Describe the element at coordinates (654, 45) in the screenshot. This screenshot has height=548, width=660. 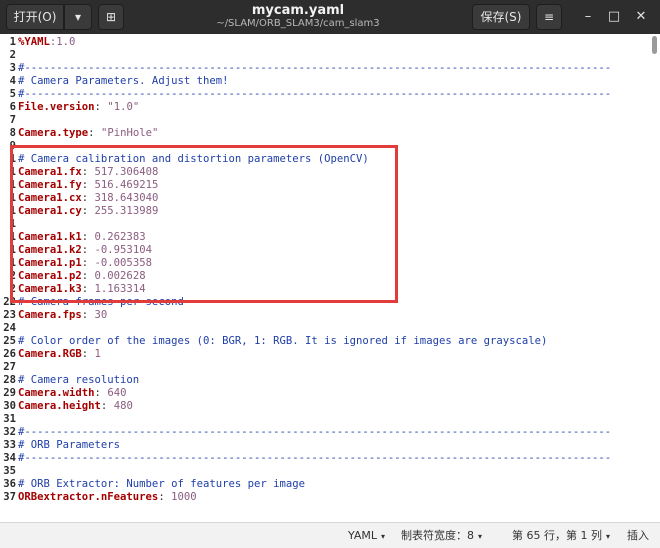
I see `scrollbar-thumb` at that location.